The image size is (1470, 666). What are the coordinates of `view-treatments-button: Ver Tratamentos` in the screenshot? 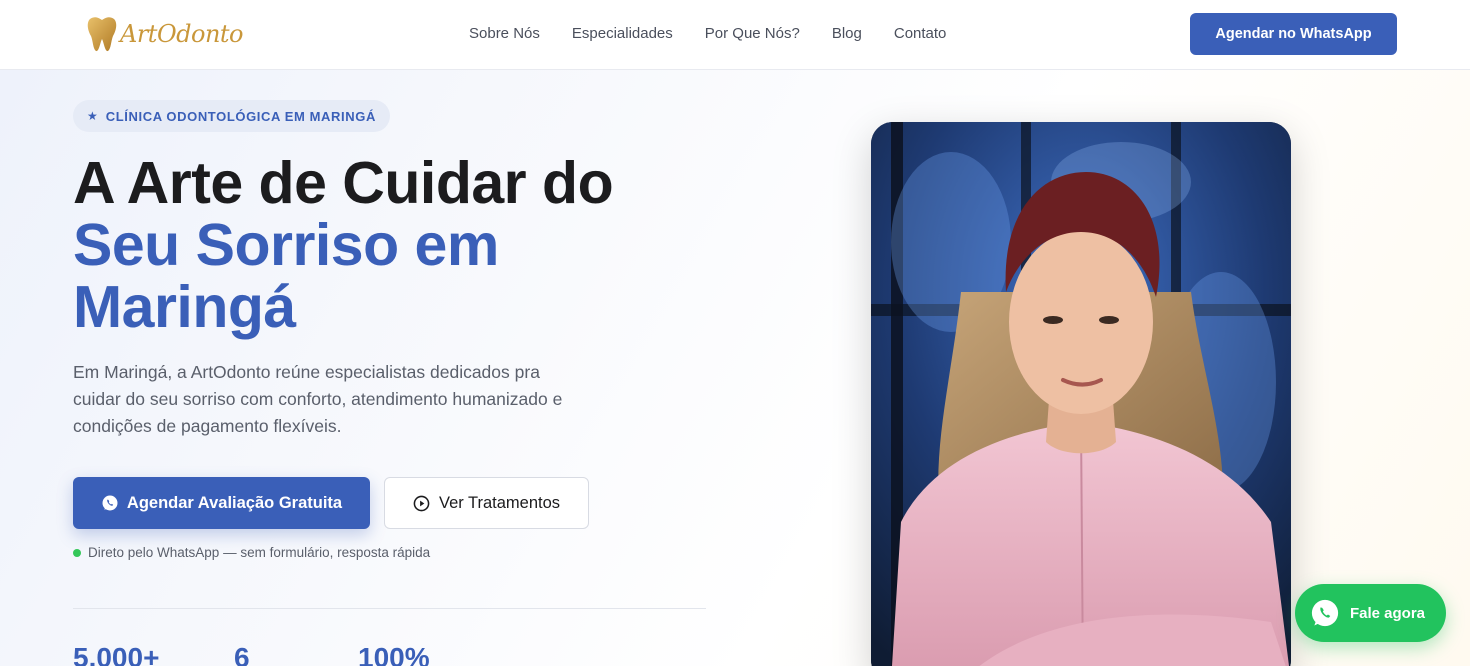 It's located at (486, 503).